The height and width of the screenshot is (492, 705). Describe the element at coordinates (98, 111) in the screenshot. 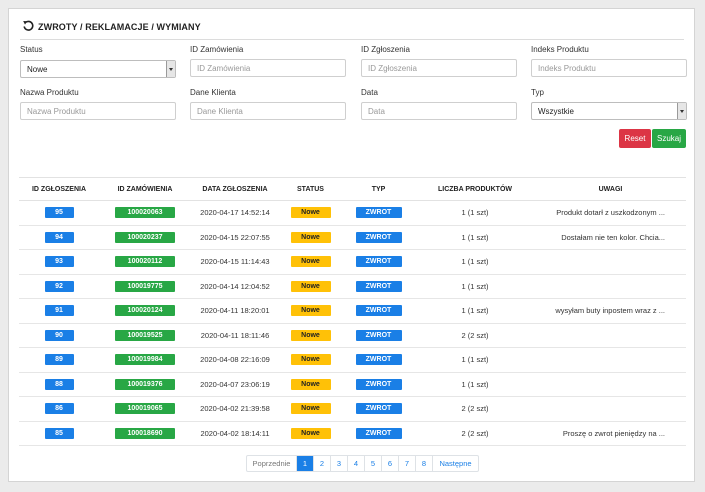

I see `product-name-input: Nazwa Produktu` at that location.